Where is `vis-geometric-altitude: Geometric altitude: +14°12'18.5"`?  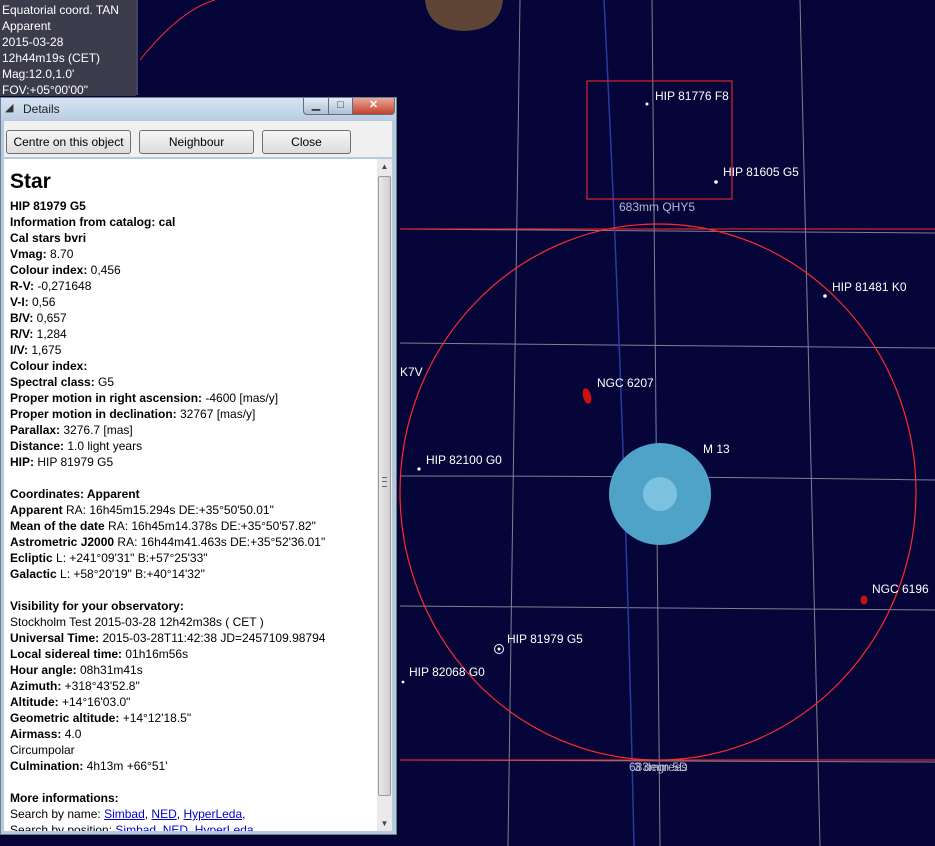 vis-geometric-altitude: Geometric altitude: +14°12'18.5" is located at coordinates (190, 718).